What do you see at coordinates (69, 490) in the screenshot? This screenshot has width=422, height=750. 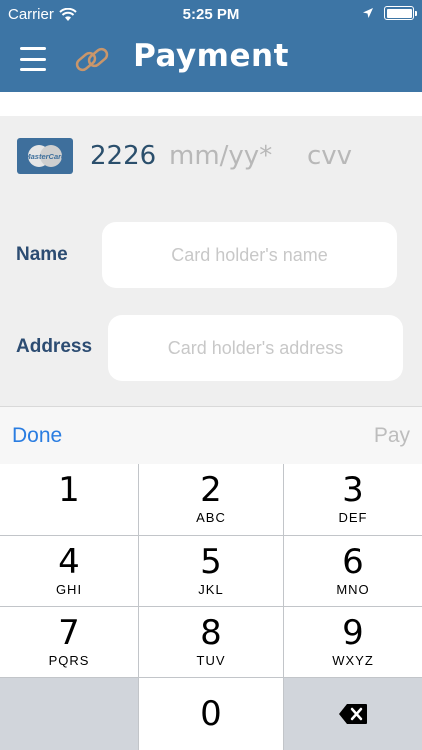 I see `key-1-number: 1` at bounding box center [69, 490].